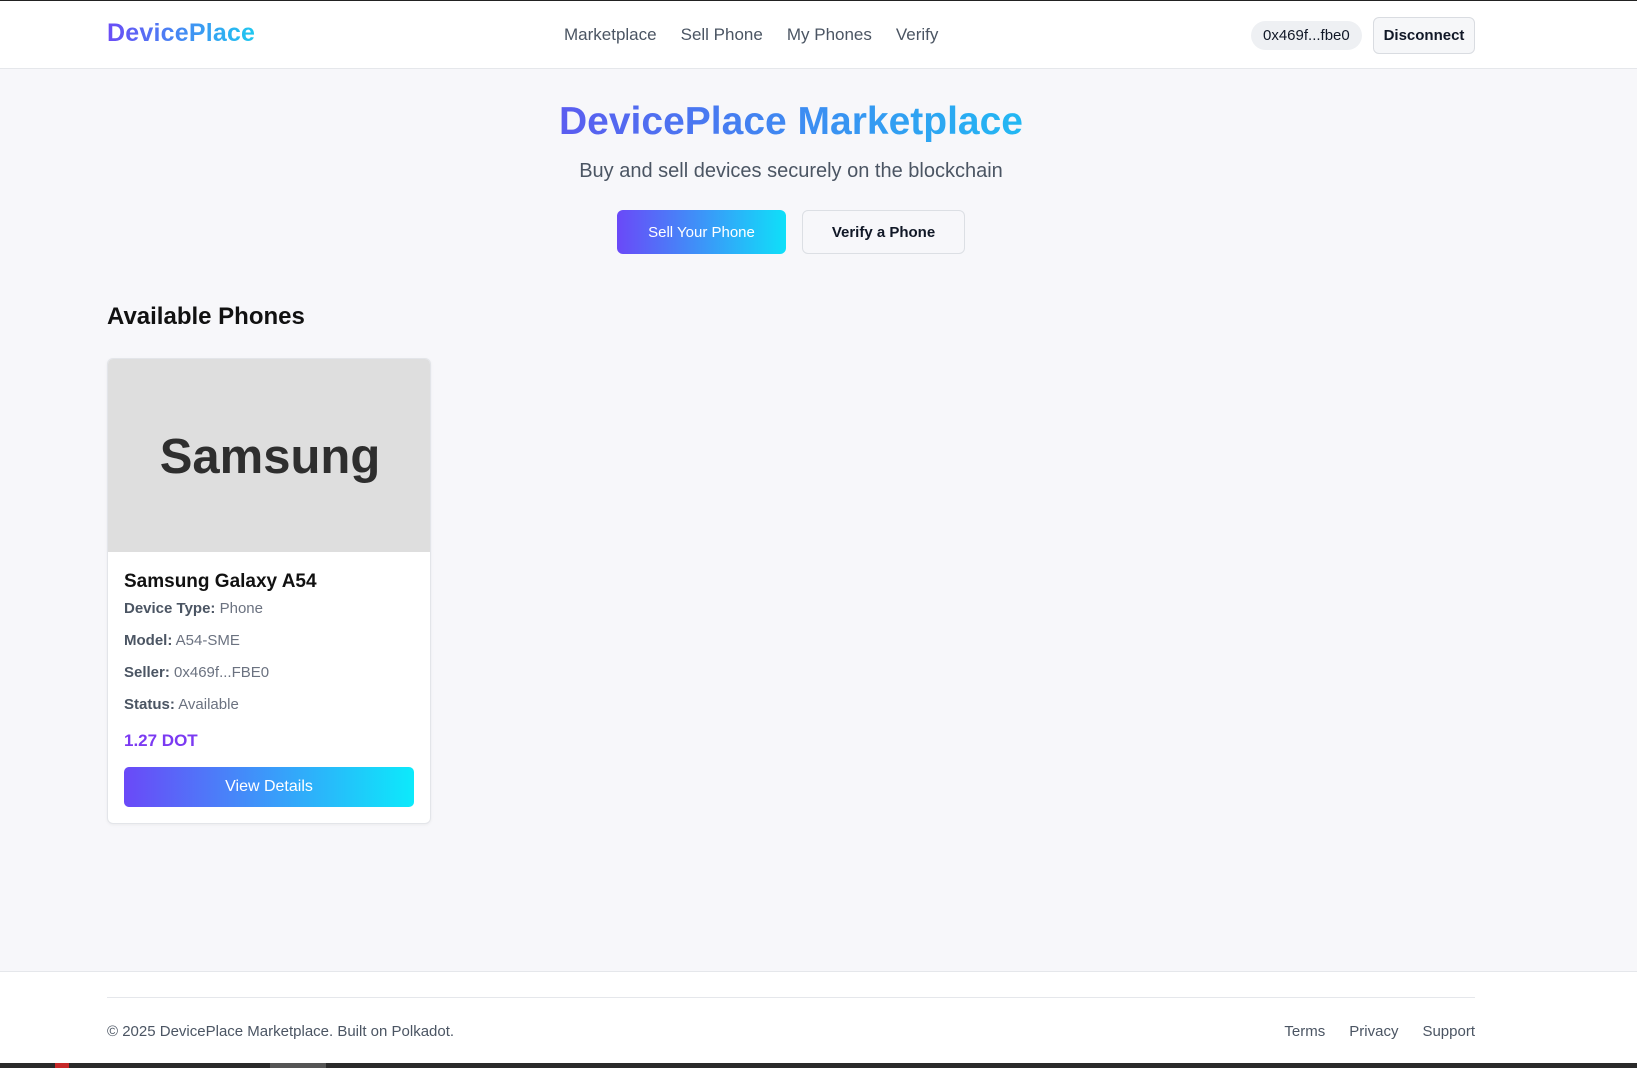  Describe the element at coordinates (298, 1065) in the screenshot. I see `taskbar-tab` at that location.